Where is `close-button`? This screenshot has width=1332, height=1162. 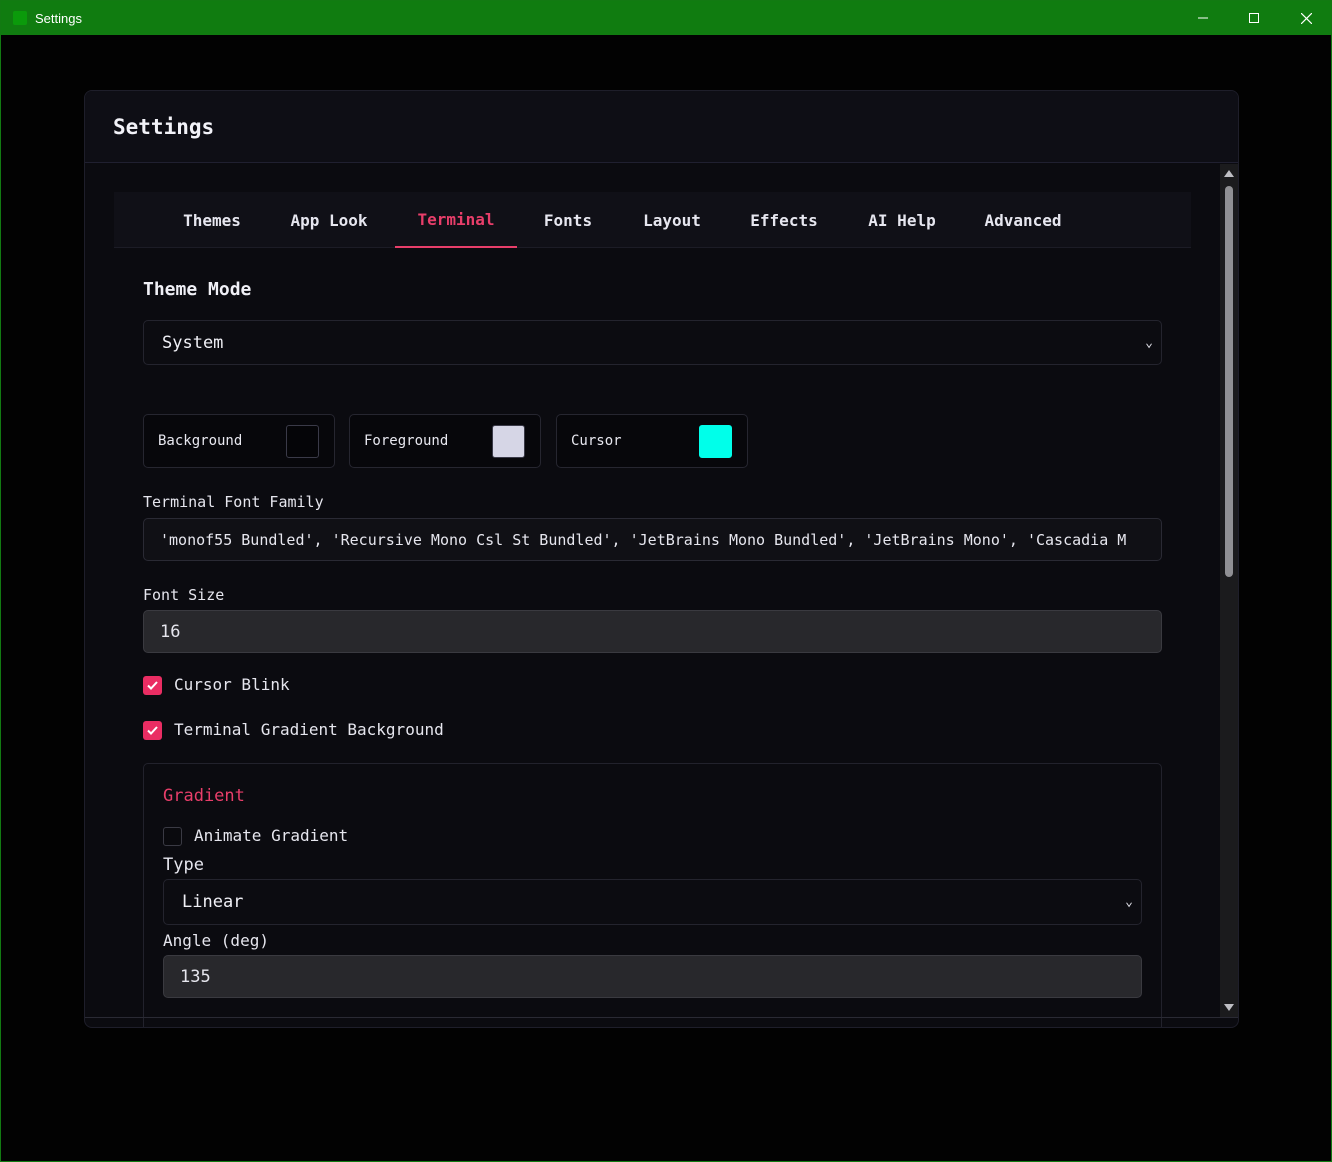
close-button is located at coordinates (1306, 18).